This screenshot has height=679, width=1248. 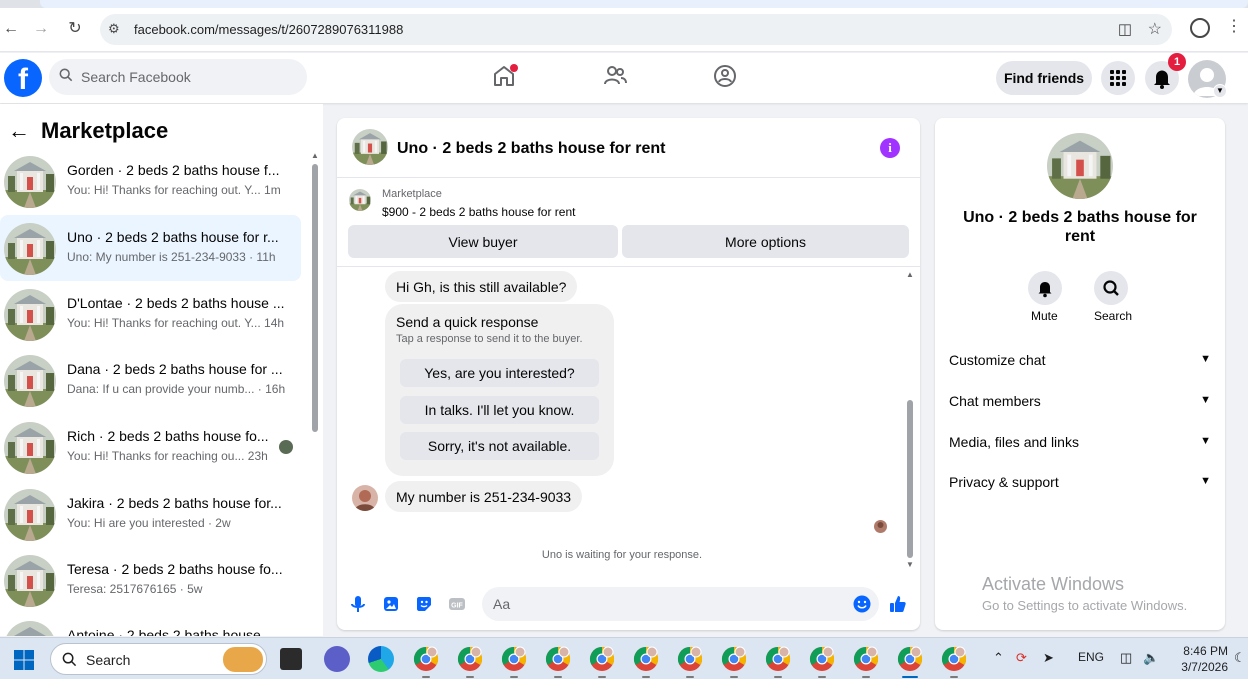 I want to click on customize-chat-section: Customize chat ▼, so click(x=1080, y=360).